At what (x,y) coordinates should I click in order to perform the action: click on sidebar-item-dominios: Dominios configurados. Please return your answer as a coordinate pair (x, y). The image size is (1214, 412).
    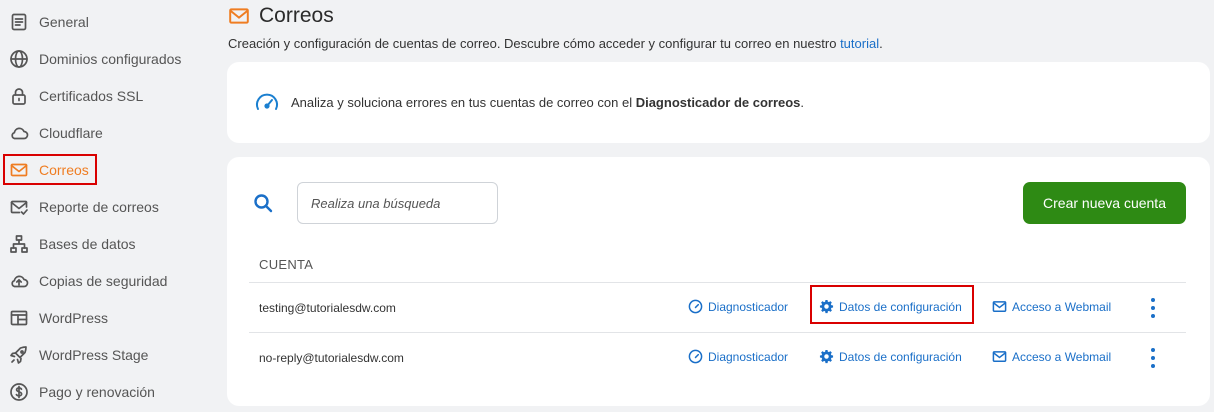
    Looking at the image, I should click on (97, 59).